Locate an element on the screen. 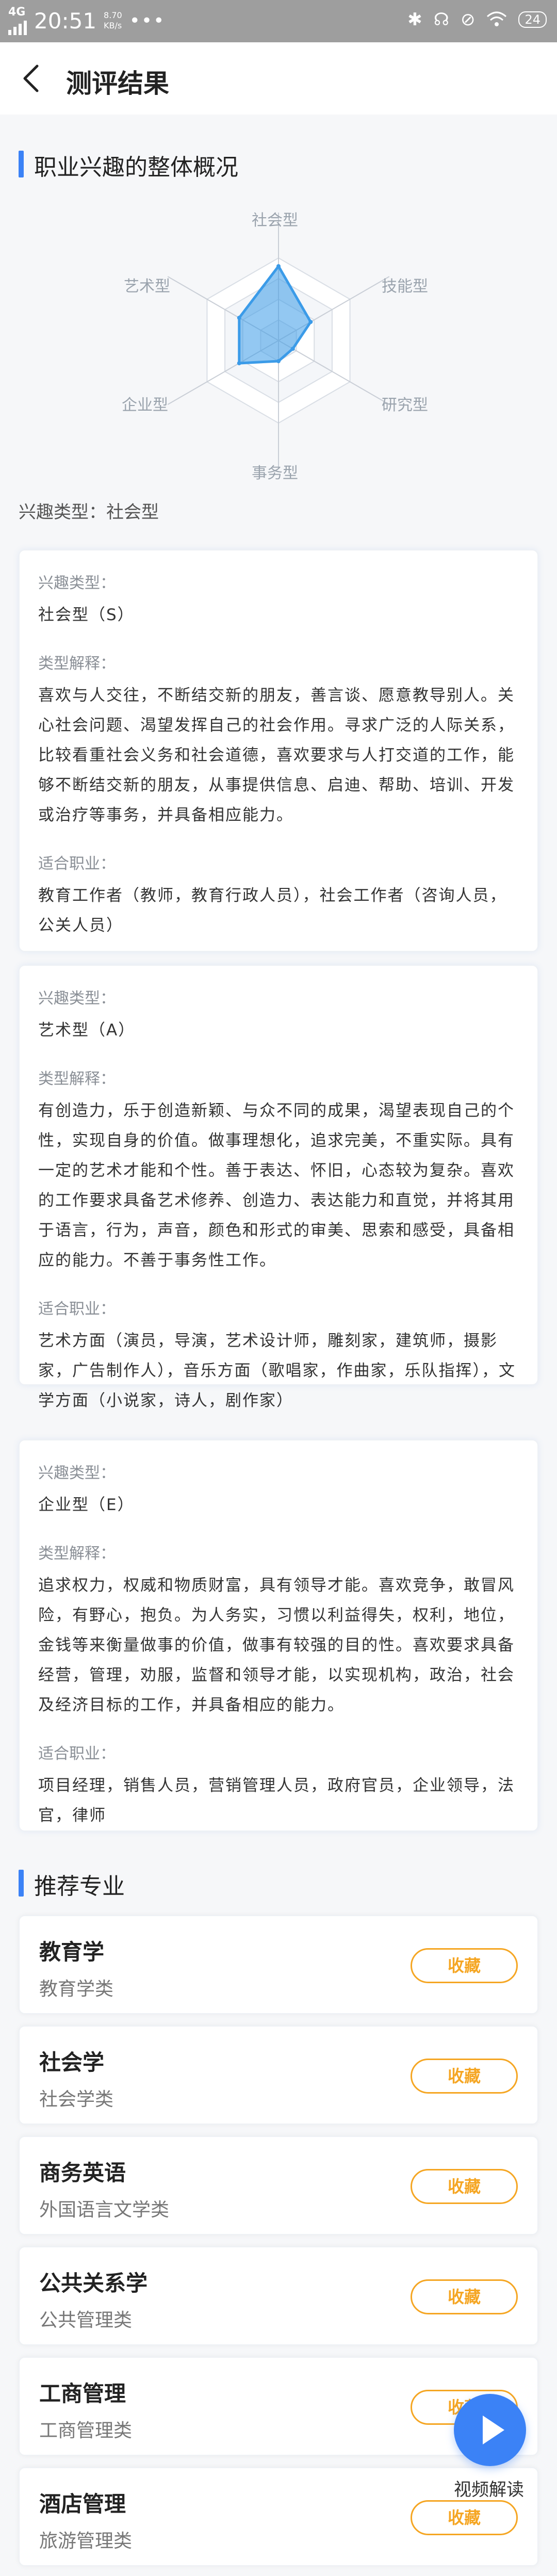  headphone-icon: ☊ is located at coordinates (441, 19).